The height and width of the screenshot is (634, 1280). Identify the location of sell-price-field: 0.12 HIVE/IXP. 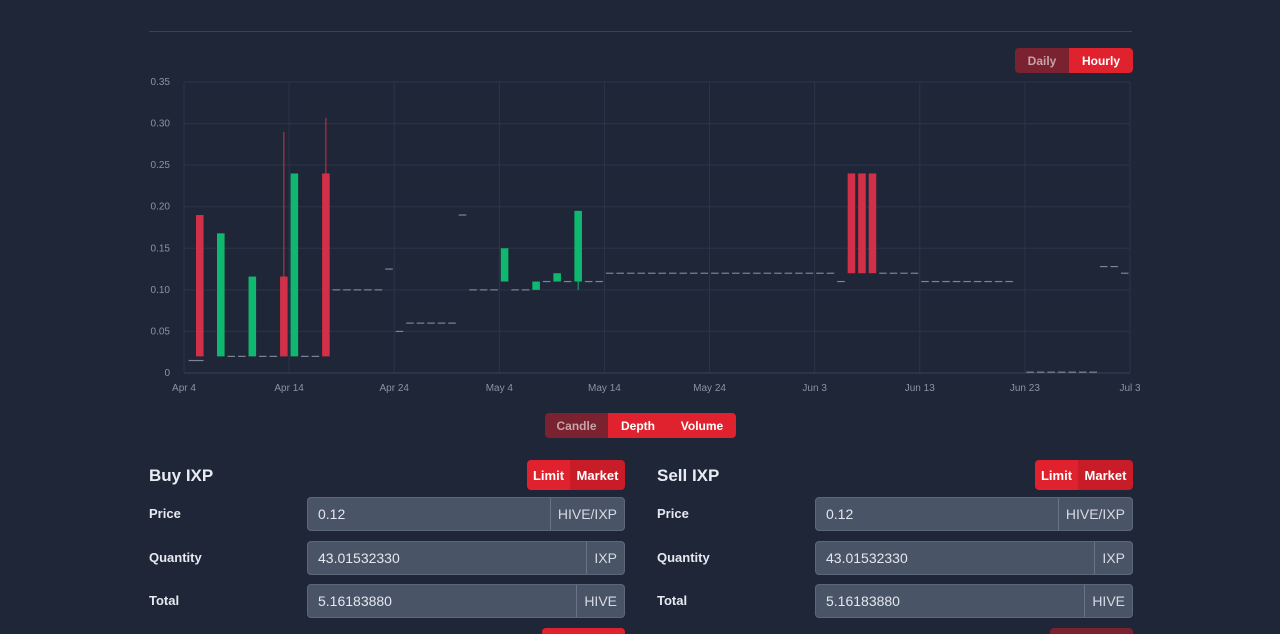
(974, 514).